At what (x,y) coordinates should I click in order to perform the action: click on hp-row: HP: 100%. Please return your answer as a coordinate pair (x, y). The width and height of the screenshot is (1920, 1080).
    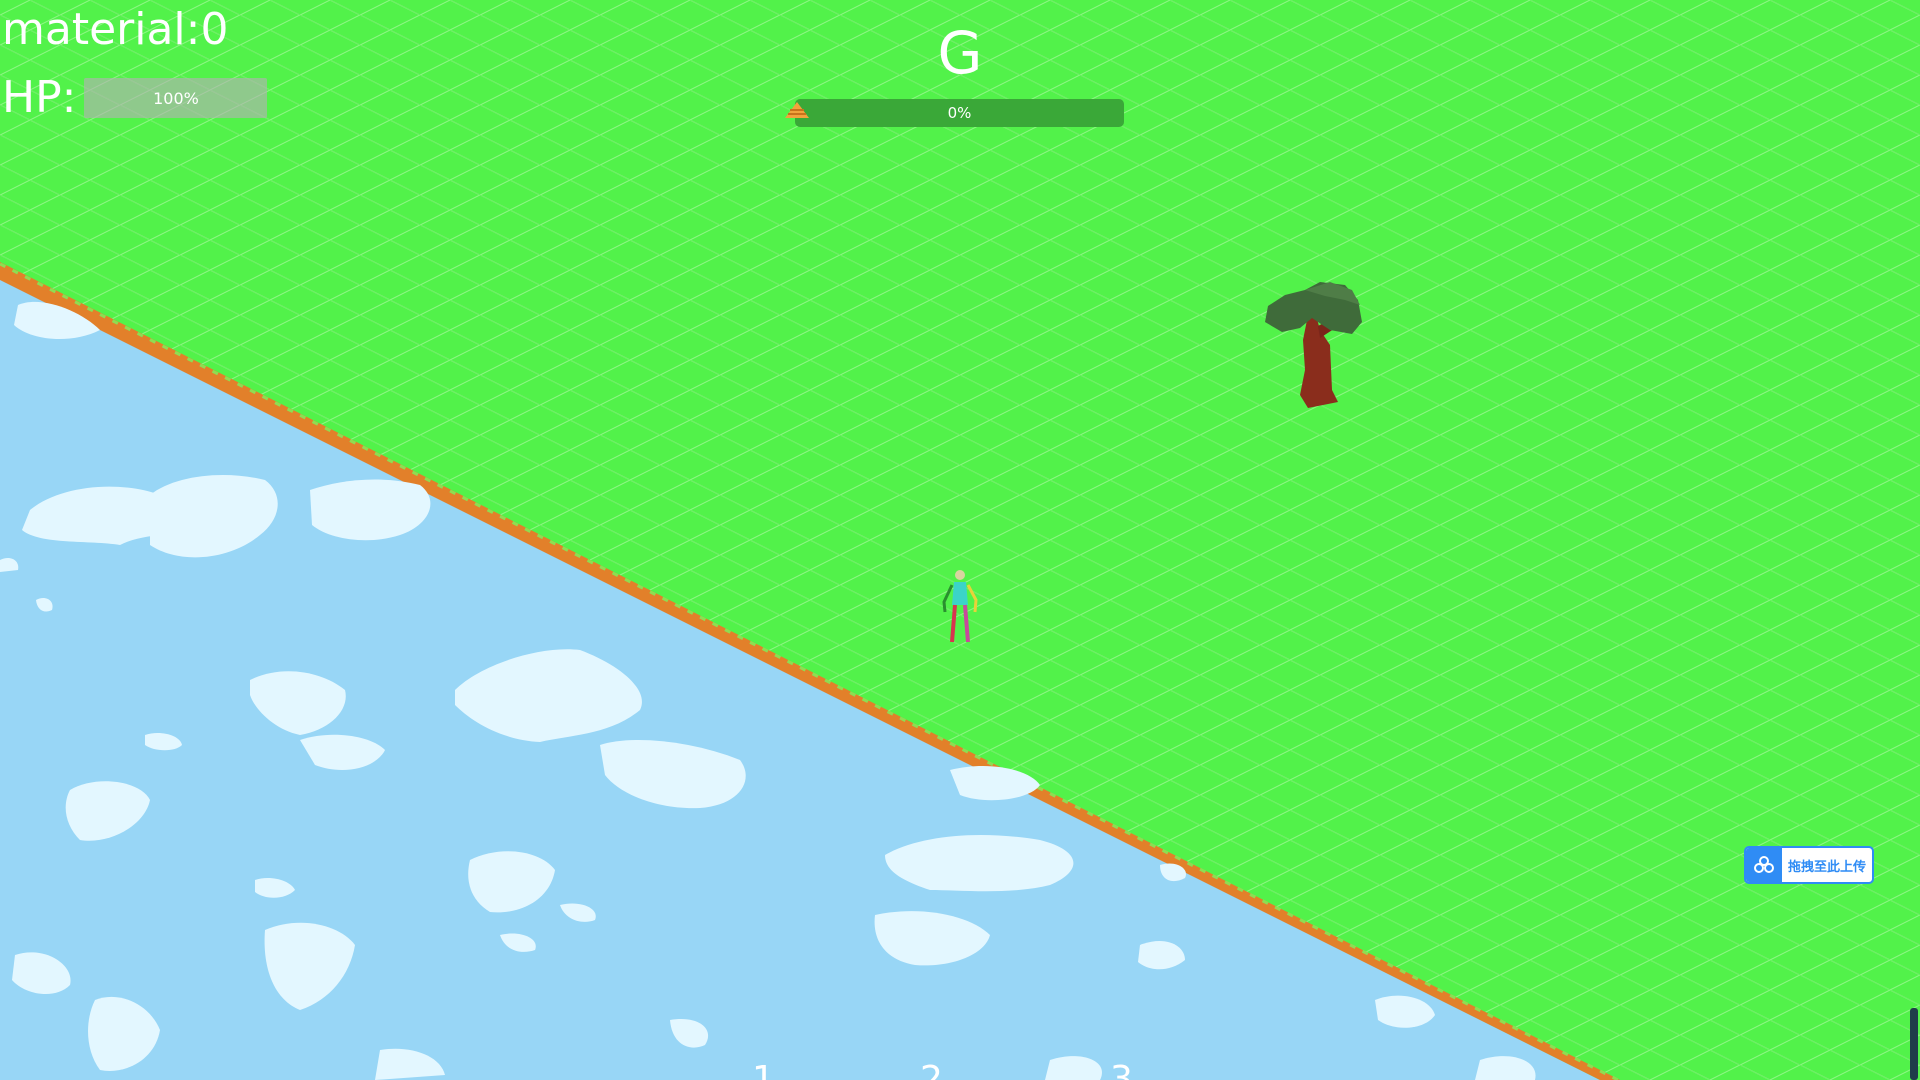
    Looking at the image, I should click on (135, 98).